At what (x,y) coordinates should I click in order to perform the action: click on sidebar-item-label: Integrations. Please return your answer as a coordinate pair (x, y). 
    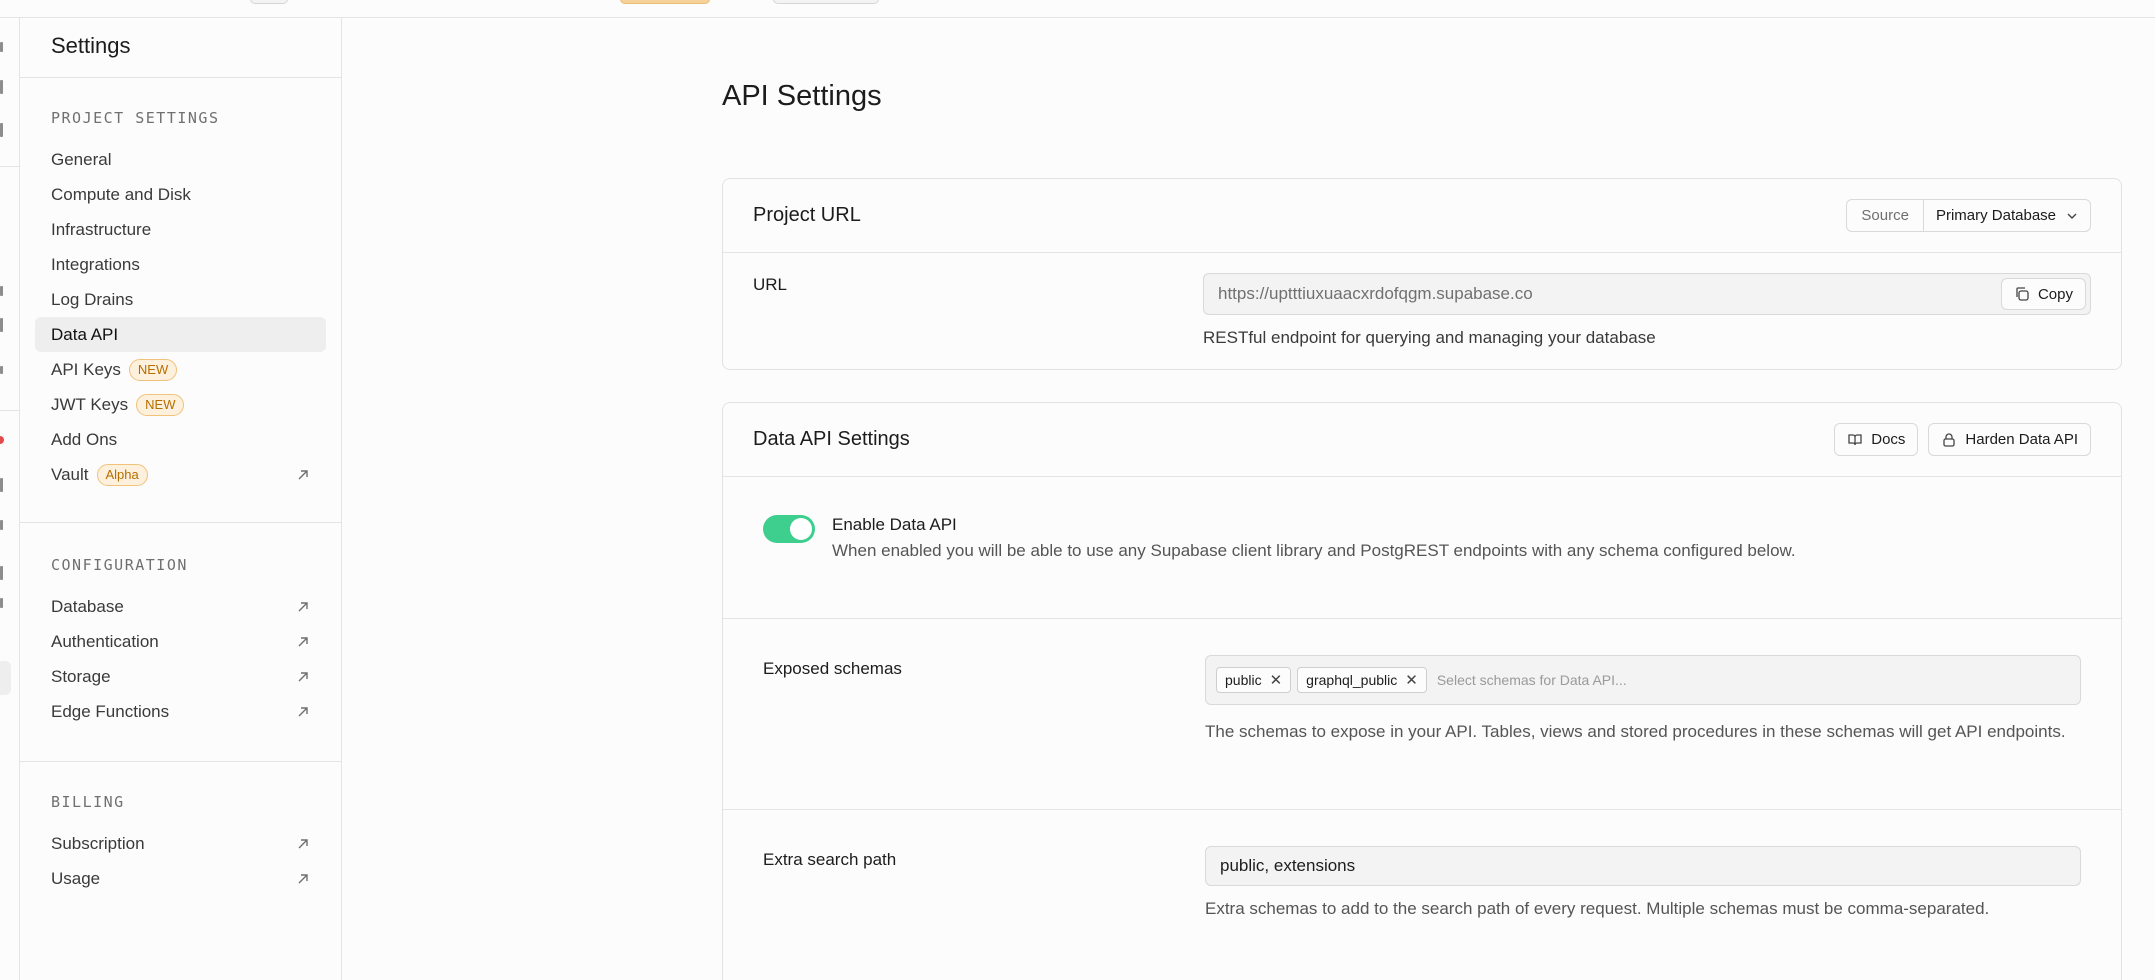
    Looking at the image, I should click on (95, 264).